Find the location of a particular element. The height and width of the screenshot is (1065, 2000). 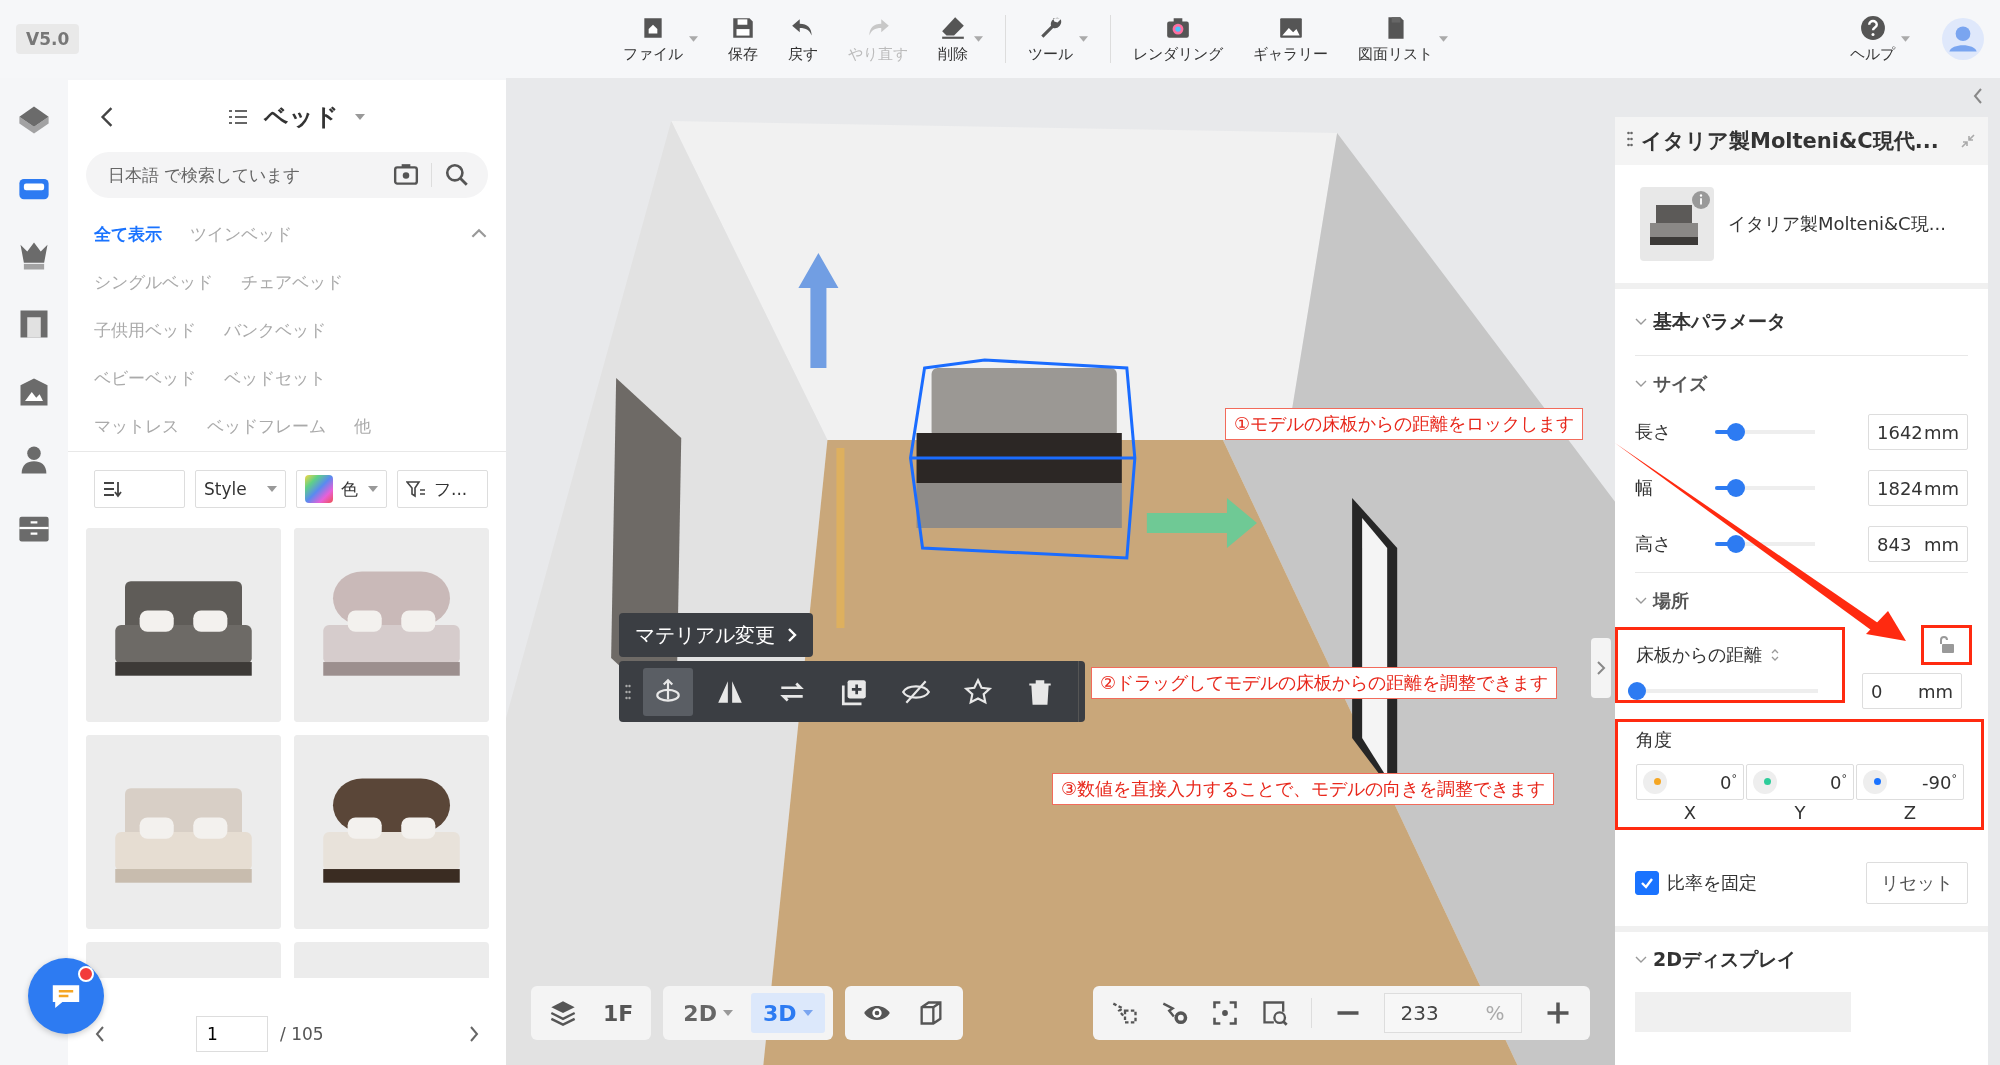

list-icon is located at coordinates (238, 117).